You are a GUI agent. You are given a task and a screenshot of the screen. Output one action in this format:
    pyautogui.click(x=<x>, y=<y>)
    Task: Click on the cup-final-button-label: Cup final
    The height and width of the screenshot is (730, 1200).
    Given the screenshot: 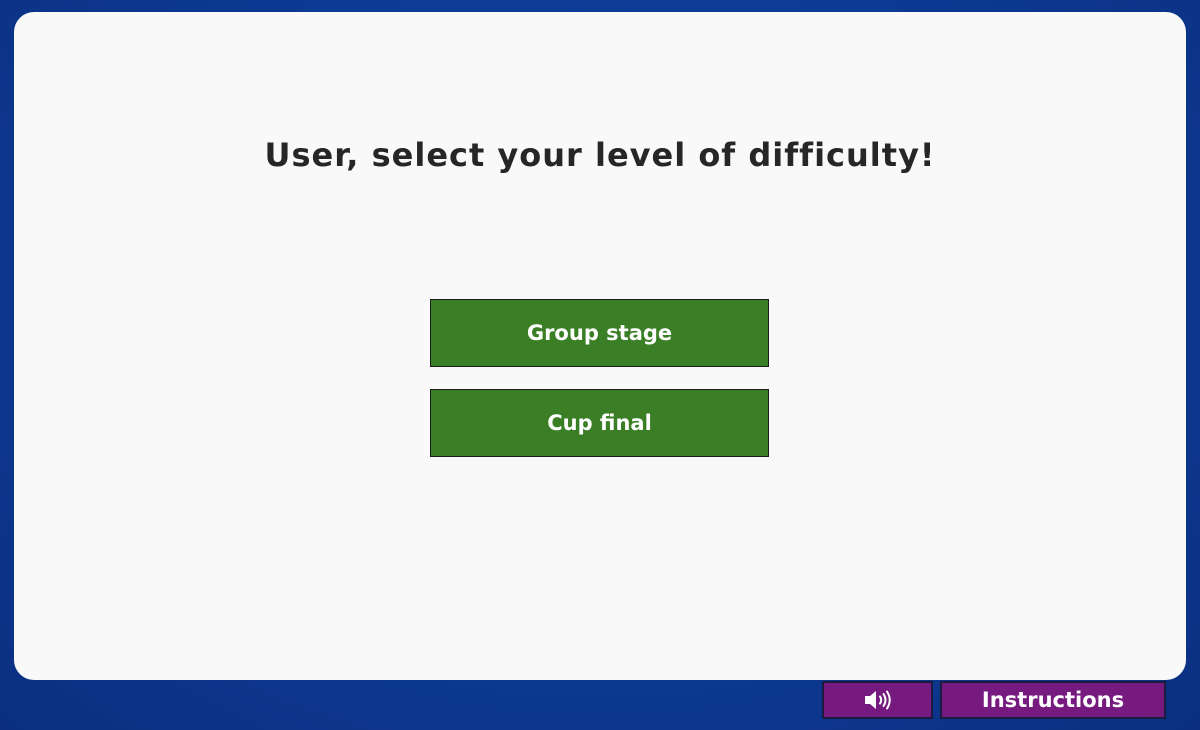 What is the action you would take?
    pyautogui.click(x=599, y=423)
    